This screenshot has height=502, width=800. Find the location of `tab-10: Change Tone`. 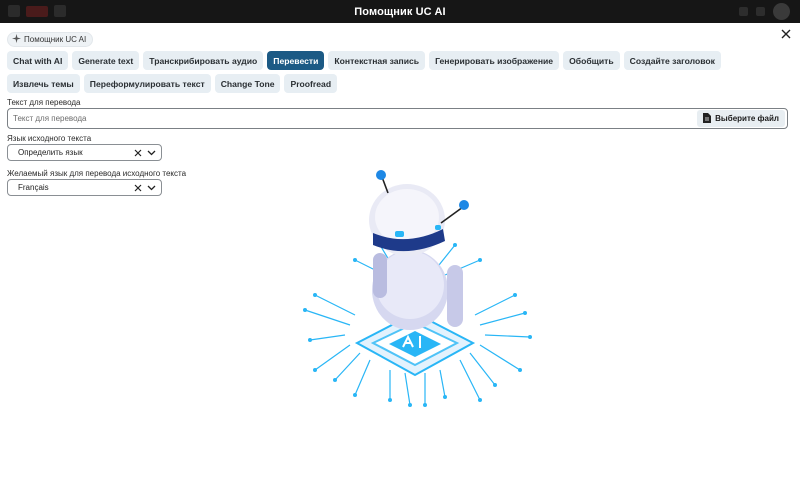

tab-10: Change Tone is located at coordinates (247, 83).